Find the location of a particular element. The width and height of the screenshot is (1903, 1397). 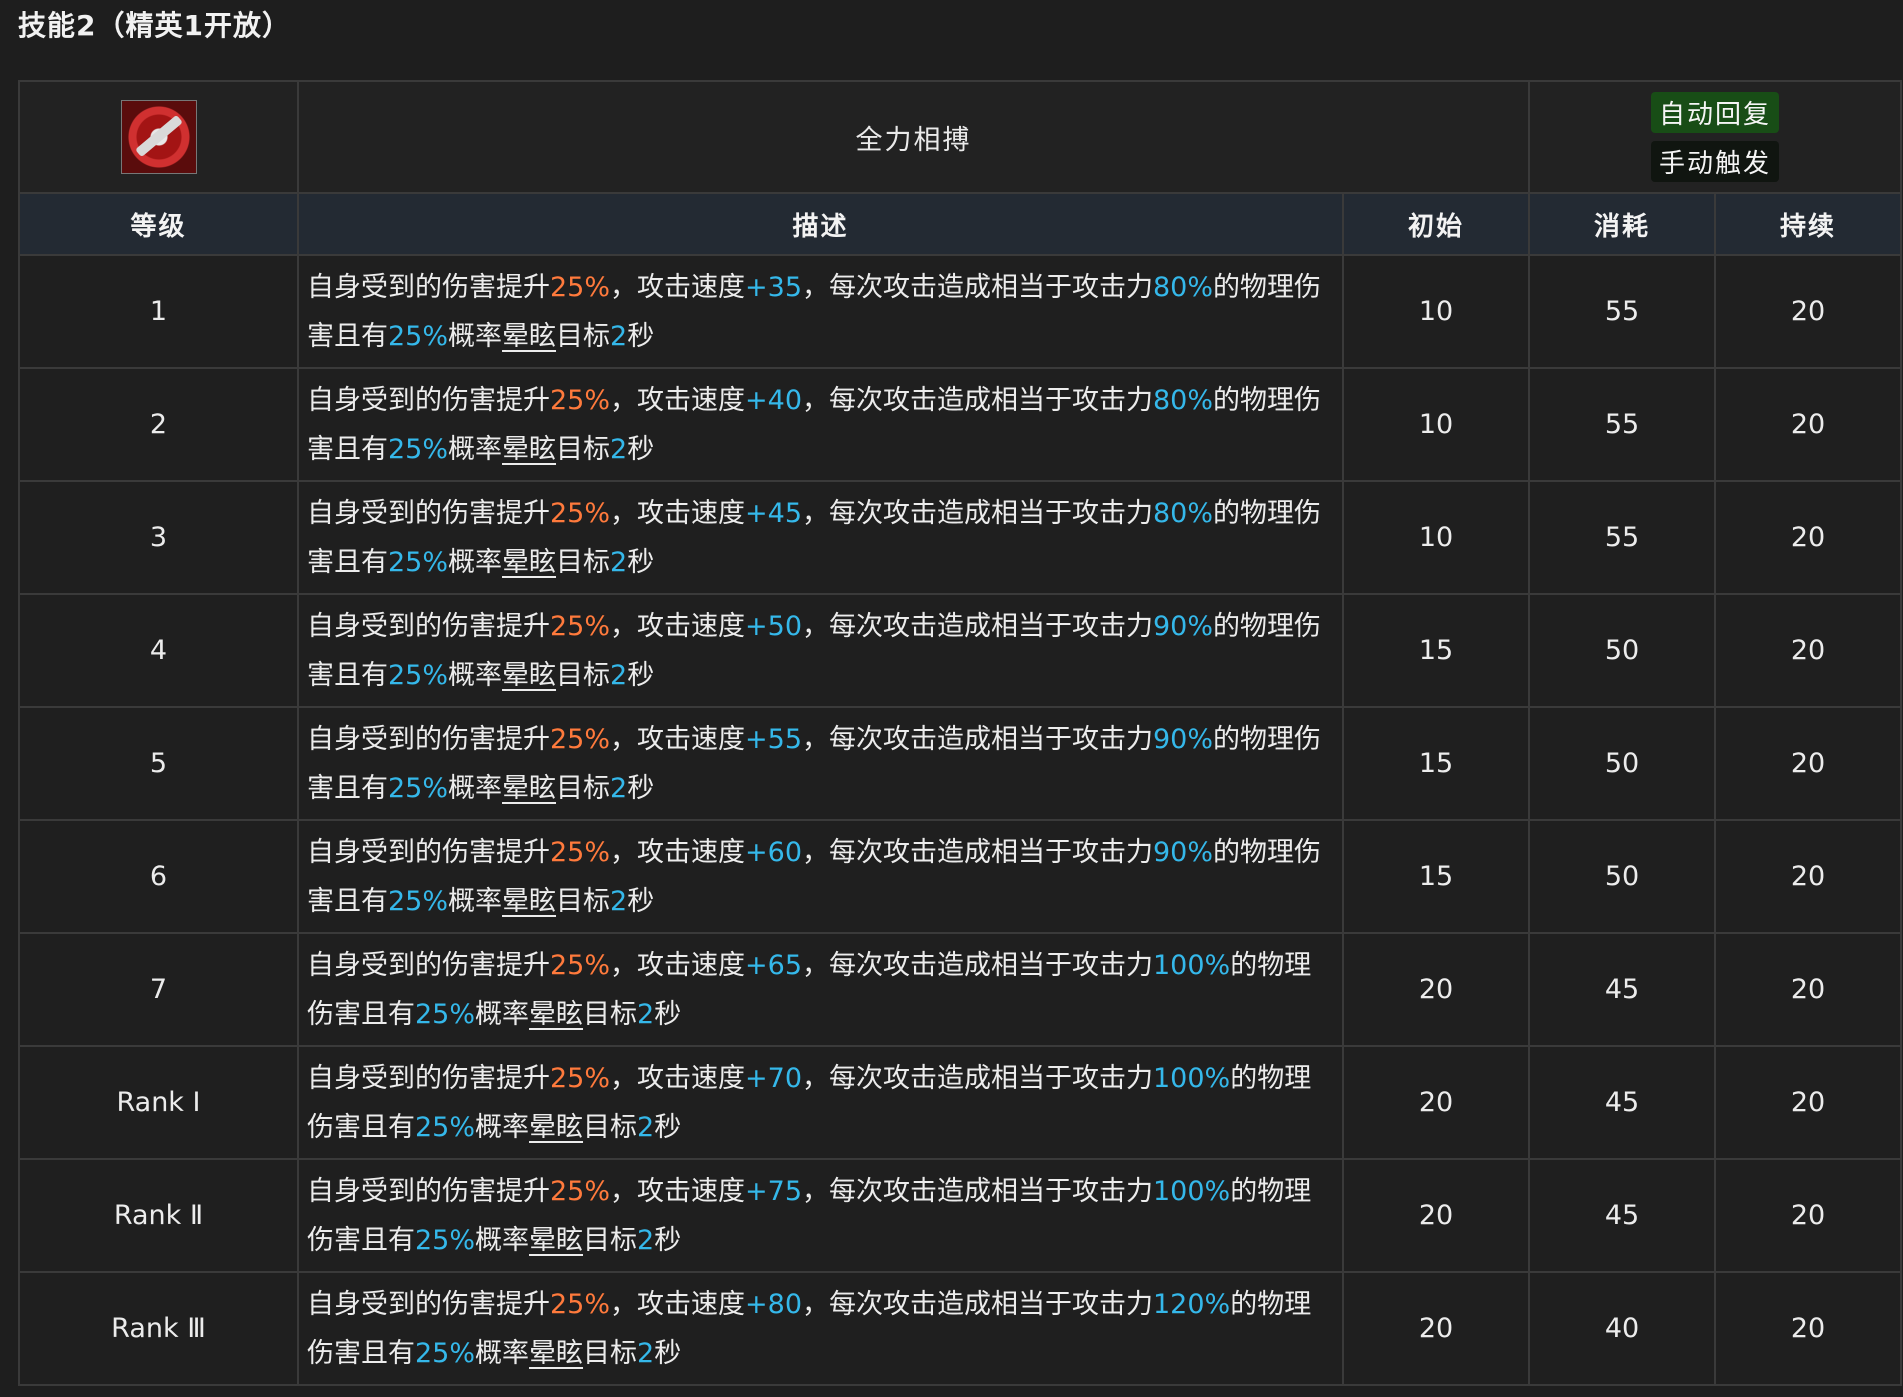

section-title: 技能2（精英1开放） is located at coordinates (154, 25).